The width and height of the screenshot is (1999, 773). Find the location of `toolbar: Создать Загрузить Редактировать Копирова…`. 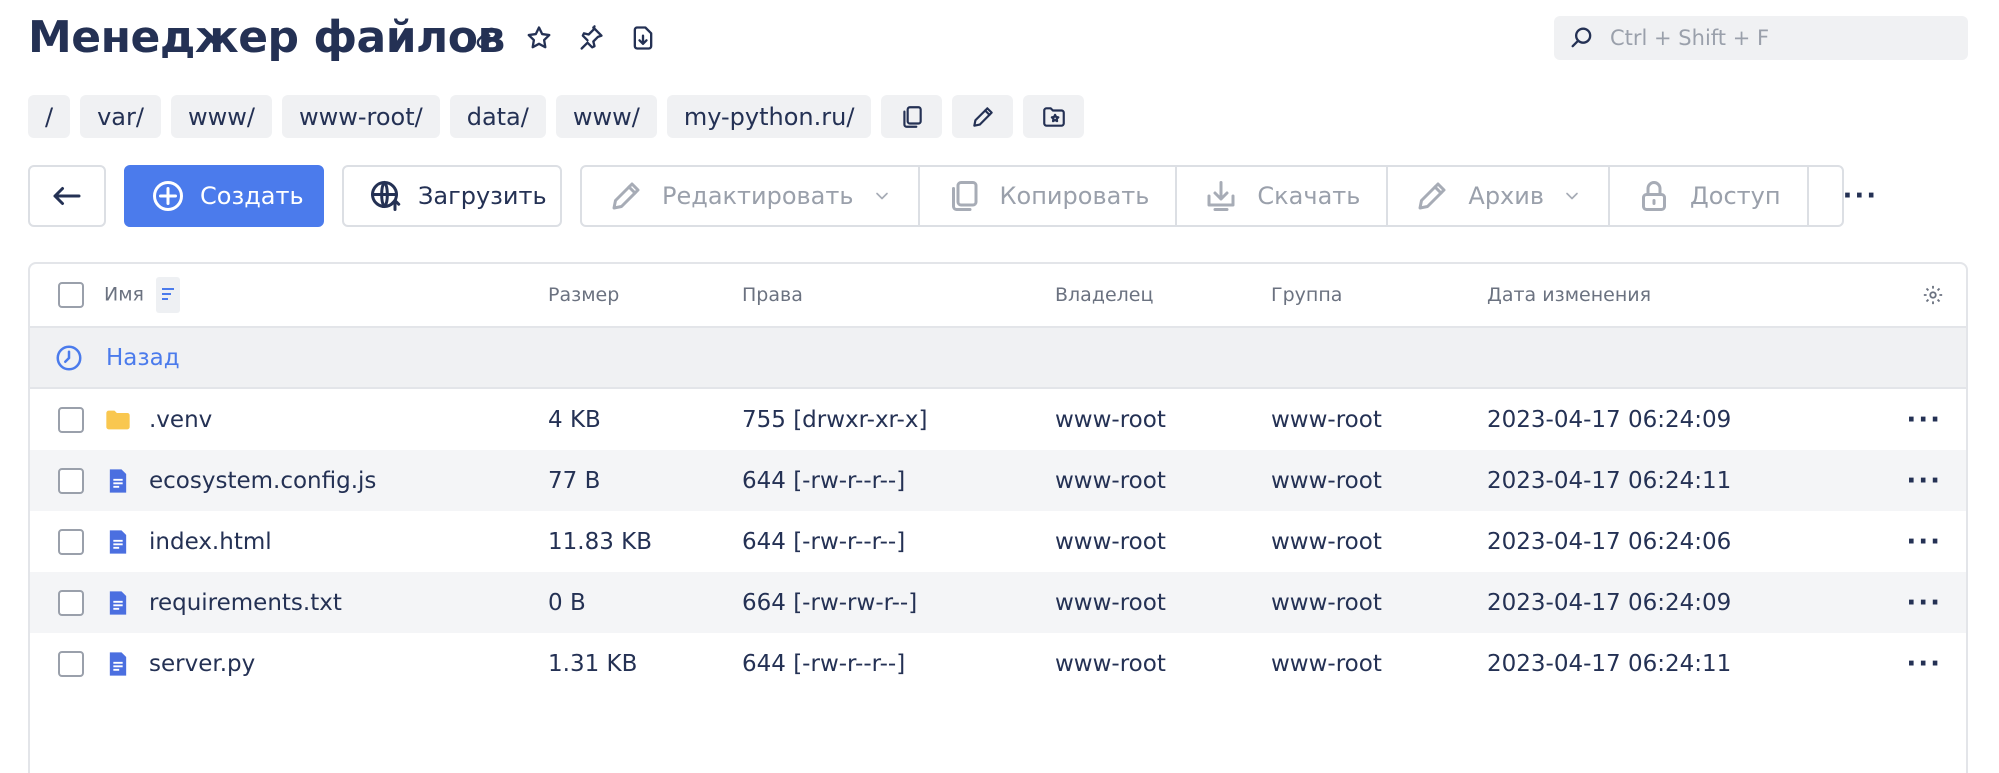

toolbar: Создать Загрузить Редактировать Копирова… is located at coordinates (952, 196).